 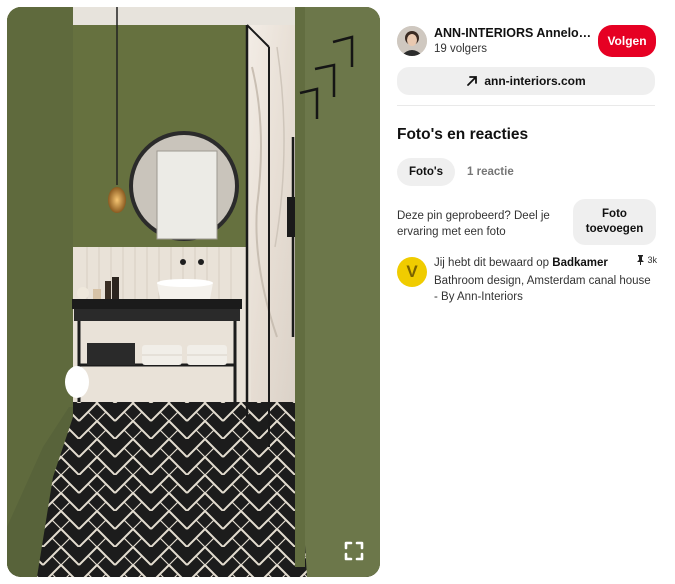 What do you see at coordinates (490, 172) in the screenshot?
I see `tab-comments: 1 reactie` at bounding box center [490, 172].